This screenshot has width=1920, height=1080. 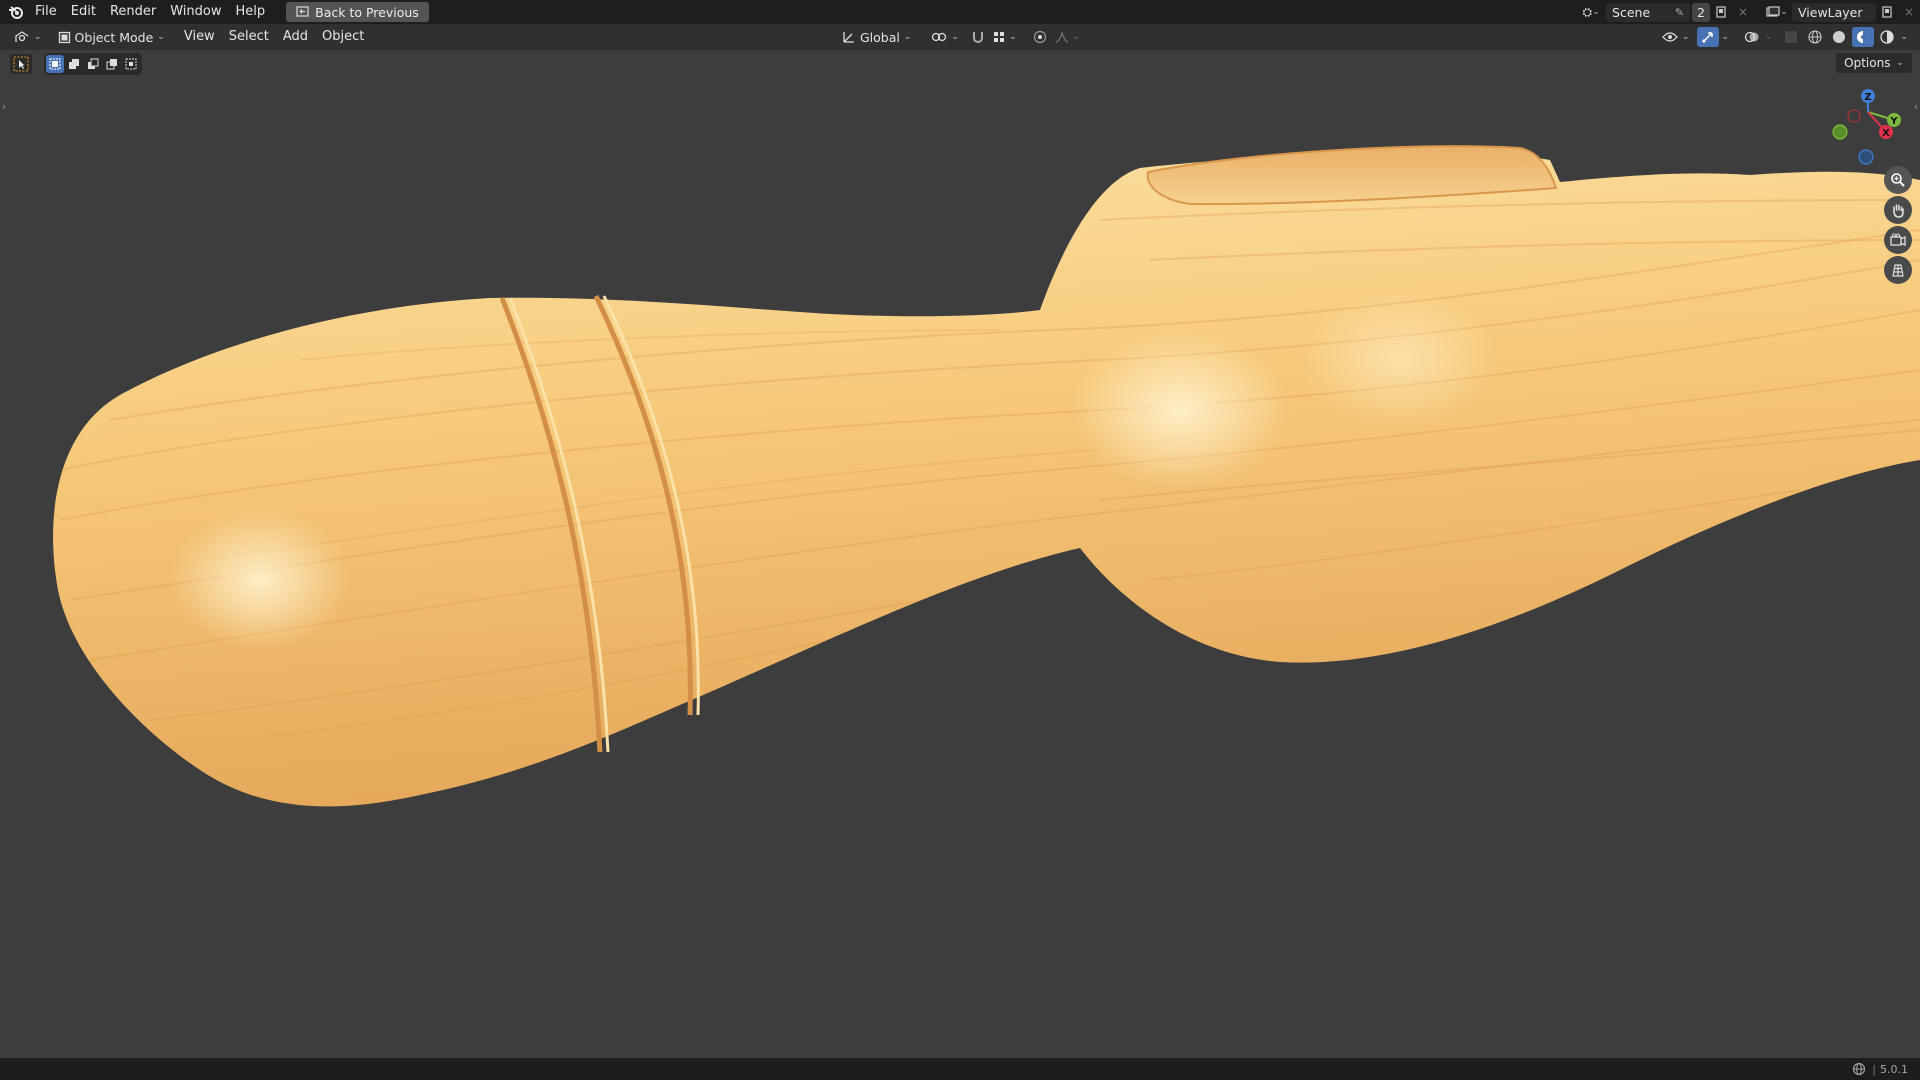 I want to click on status-bar: | 5.0.1, so click(x=960, y=1069).